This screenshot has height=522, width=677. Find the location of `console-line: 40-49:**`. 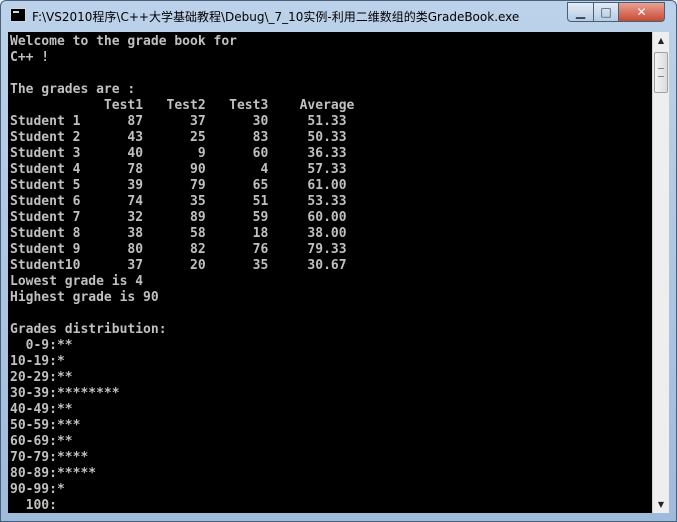

console-line: 40-49:** is located at coordinates (41, 409).